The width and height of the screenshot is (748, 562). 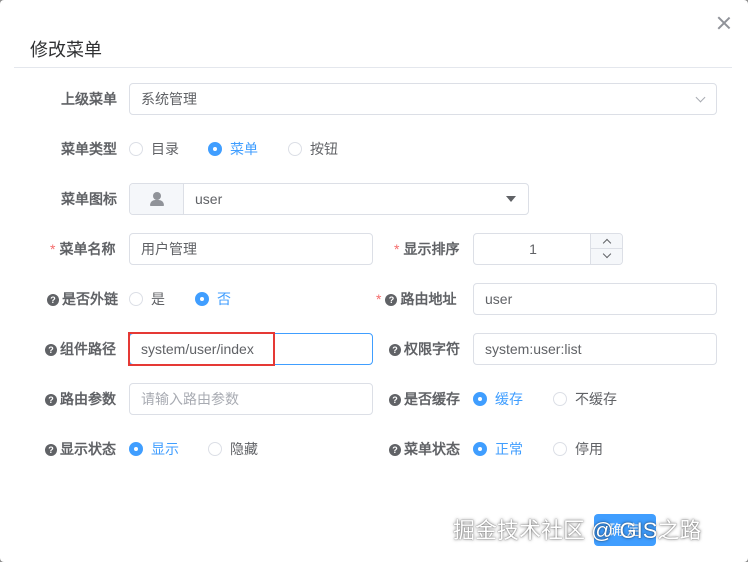 What do you see at coordinates (432, 449) in the screenshot?
I see `status-label-text: 菜单状态` at bounding box center [432, 449].